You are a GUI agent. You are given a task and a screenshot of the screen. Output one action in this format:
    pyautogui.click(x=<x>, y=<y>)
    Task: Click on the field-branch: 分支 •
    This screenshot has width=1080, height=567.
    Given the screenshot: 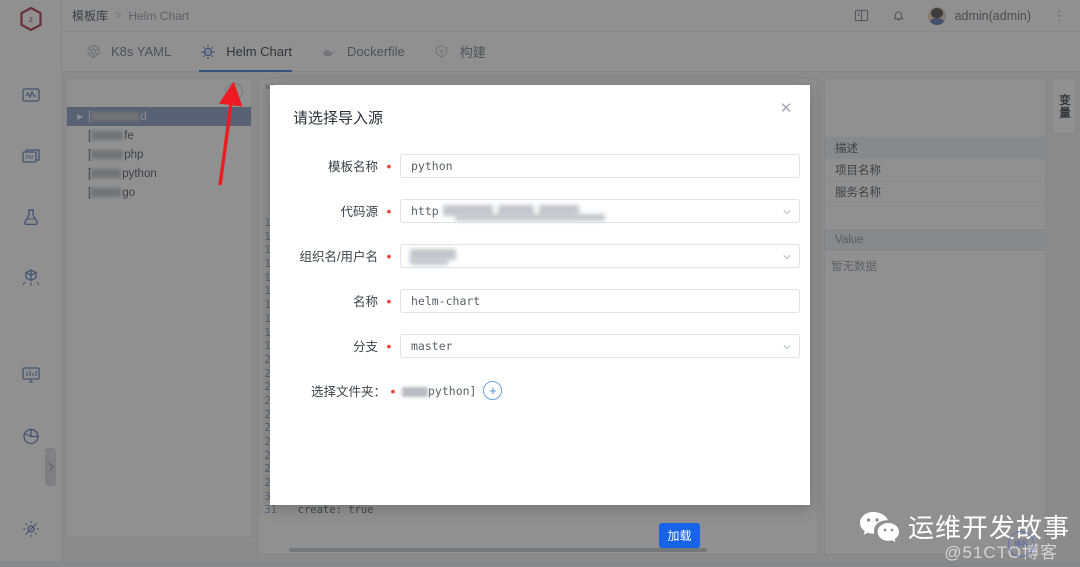 What is the action you would take?
    pyautogui.click(x=540, y=345)
    